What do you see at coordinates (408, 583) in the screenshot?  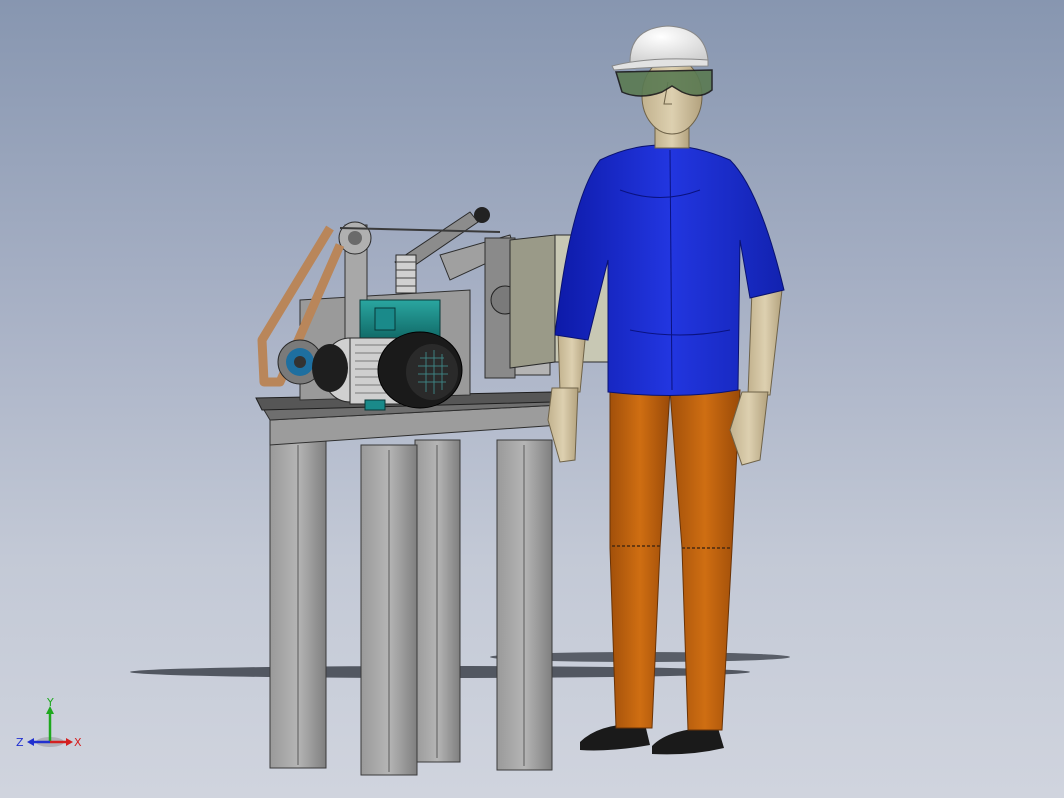 I see `grinder-stand` at bounding box center [408, 583].